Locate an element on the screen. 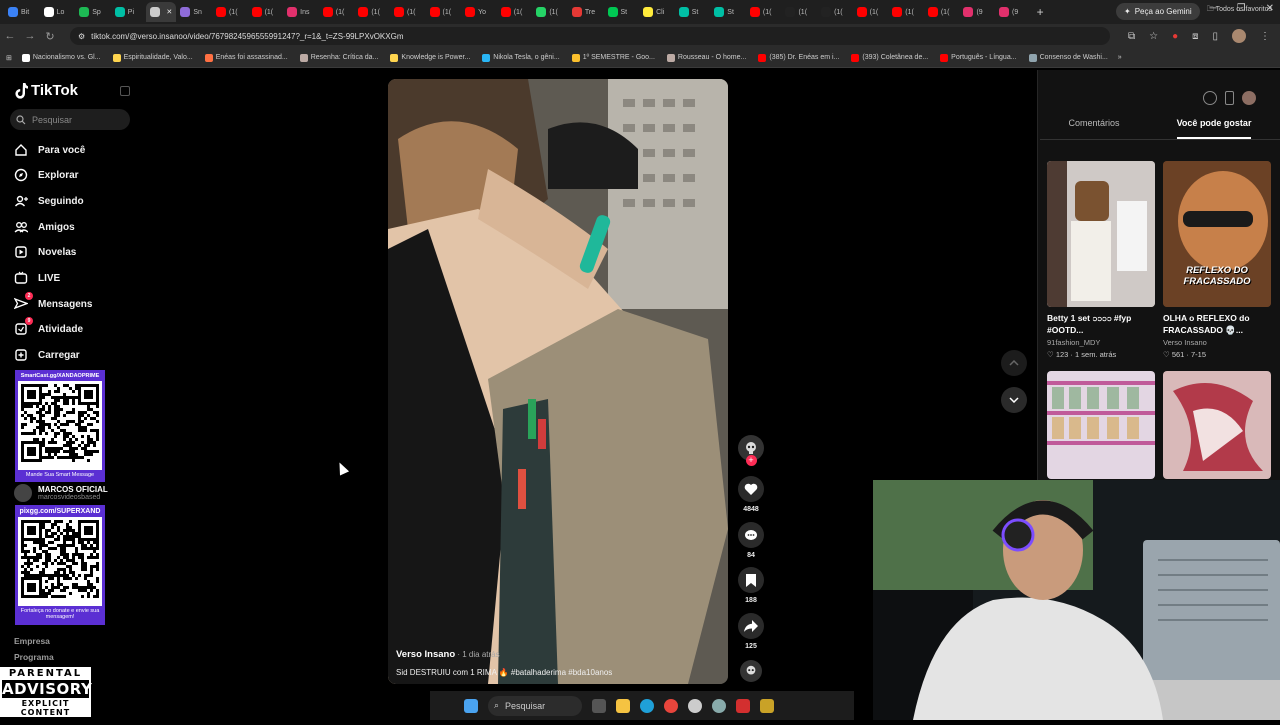 The image size is (1280, 725). windows-start-icon is located at coordinates (471, 705).